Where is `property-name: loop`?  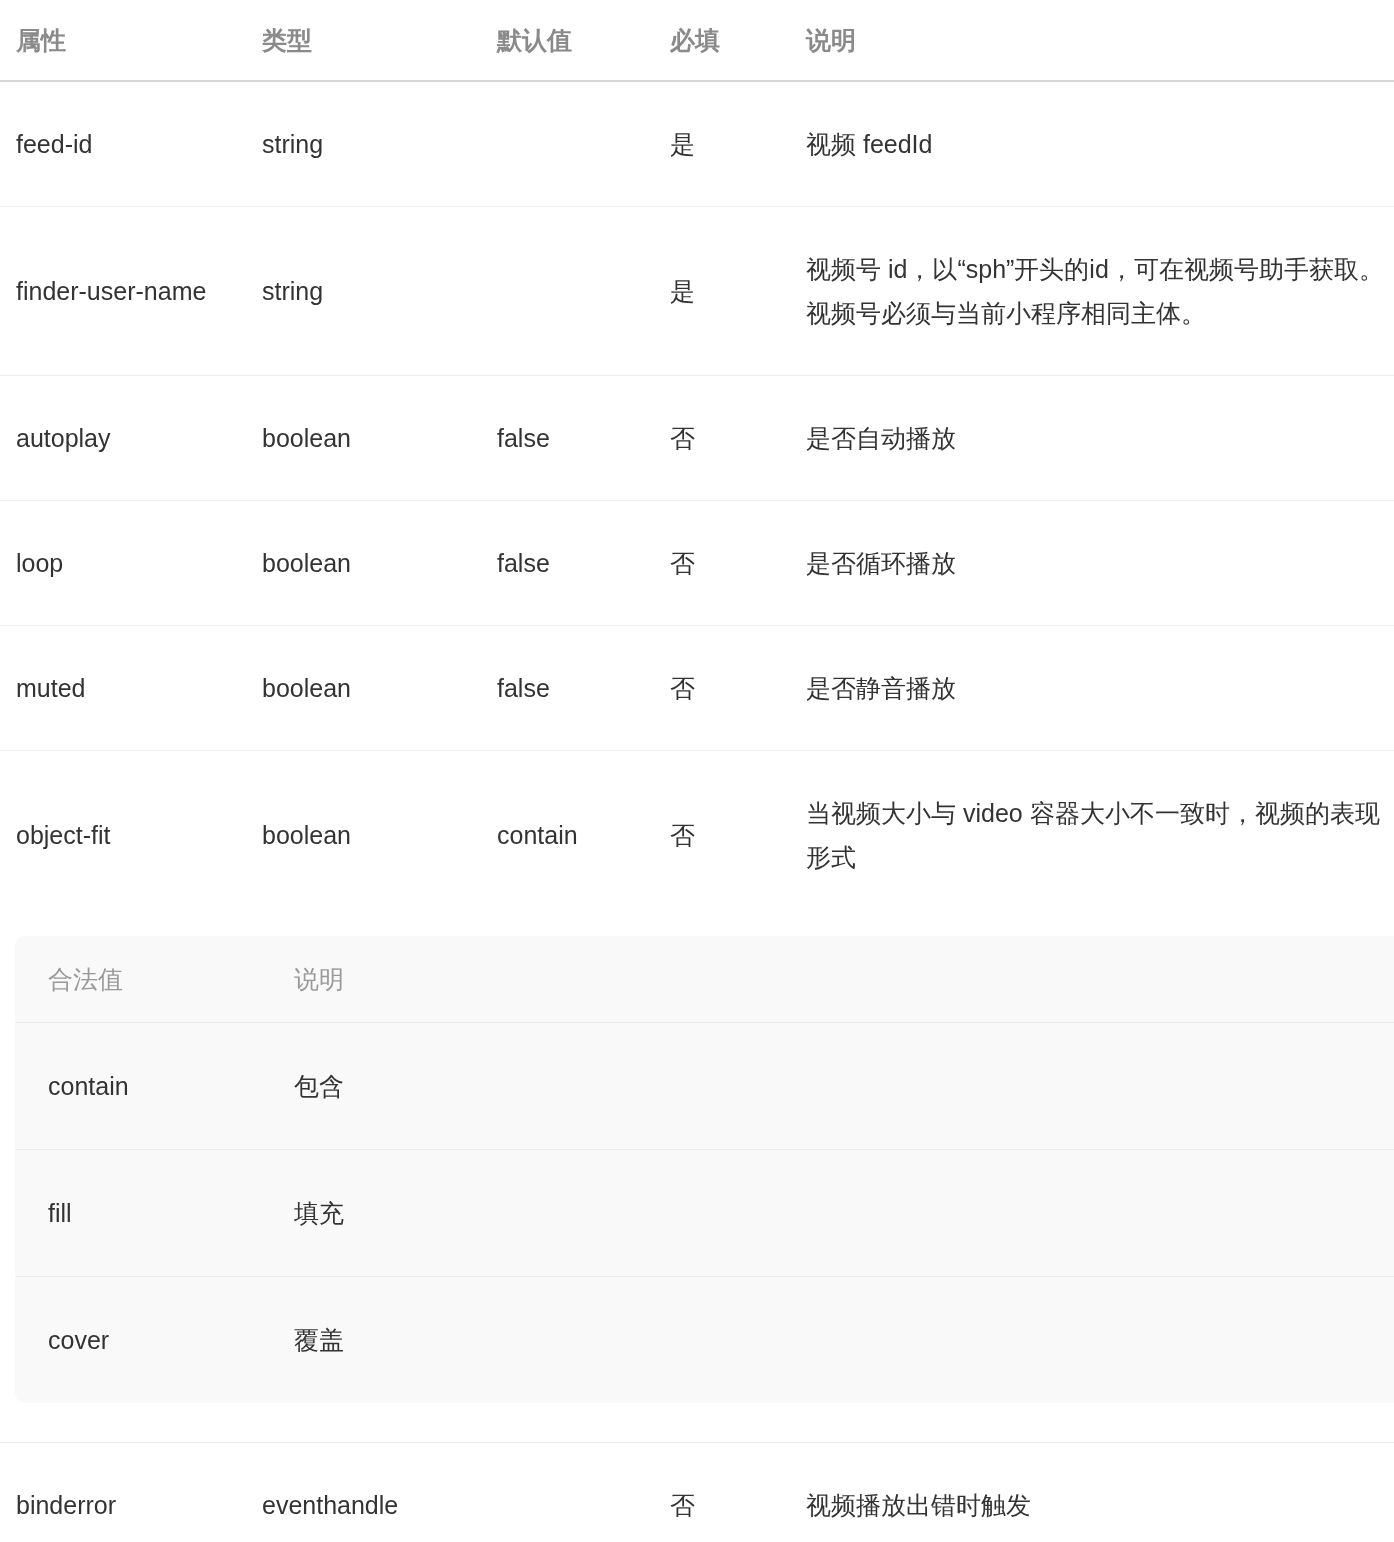 property-name: loop is located at coordinates (123, 563).